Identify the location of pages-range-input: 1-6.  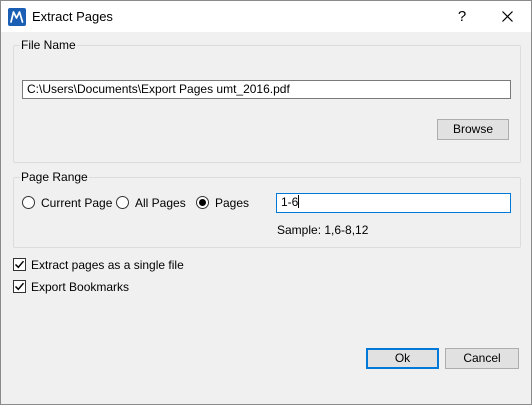
(393, 203).